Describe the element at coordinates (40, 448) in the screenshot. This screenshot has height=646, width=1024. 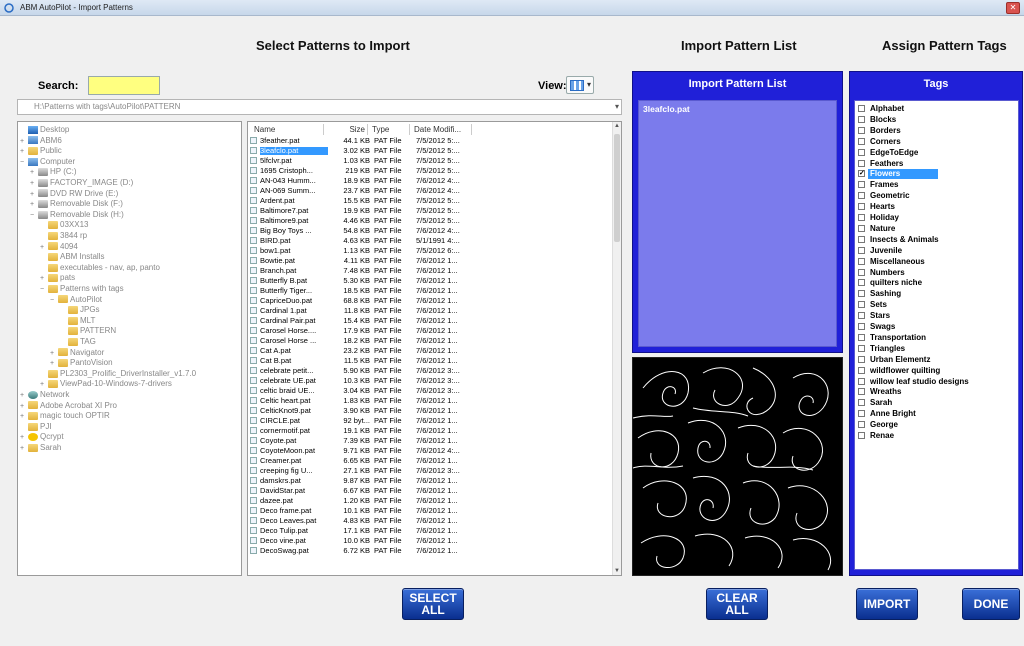
I see `tree-item: + Sarah` at that location.